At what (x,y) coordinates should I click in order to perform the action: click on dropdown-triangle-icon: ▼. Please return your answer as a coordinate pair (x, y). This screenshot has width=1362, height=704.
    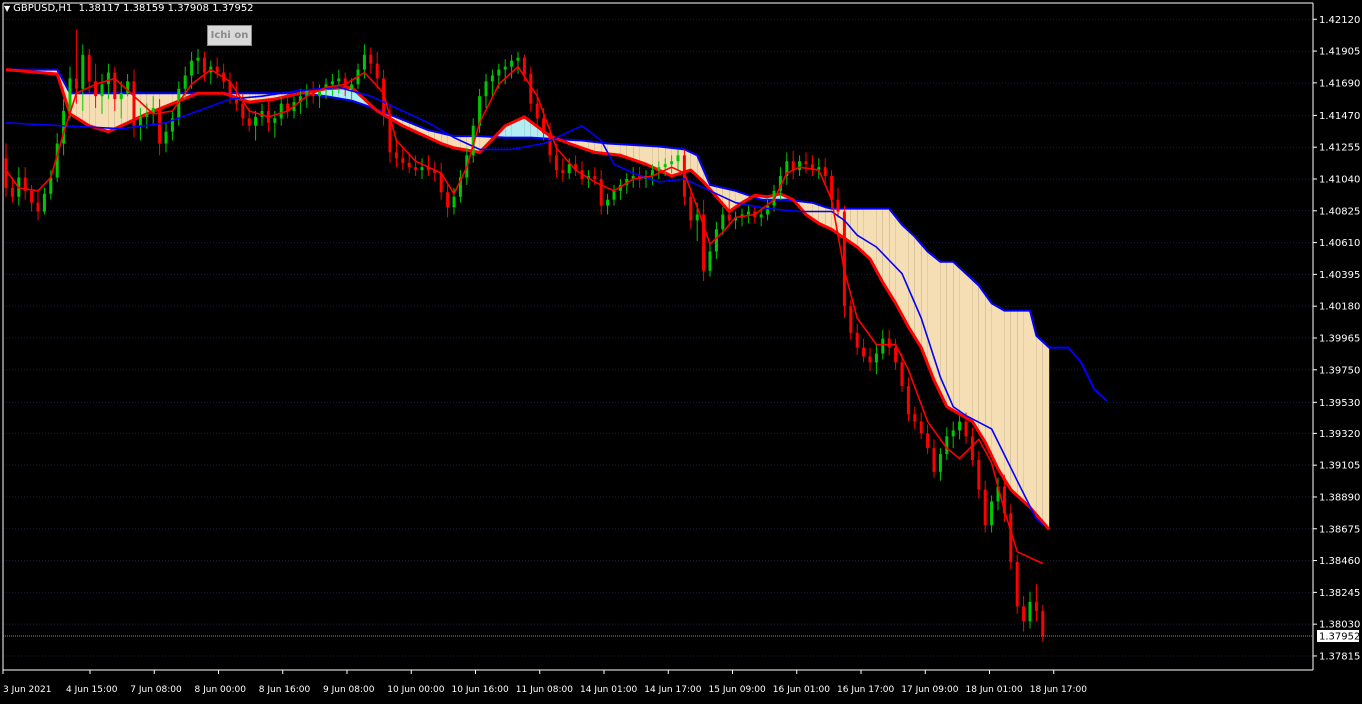
    Looking at the image, I should click on (7, 8).